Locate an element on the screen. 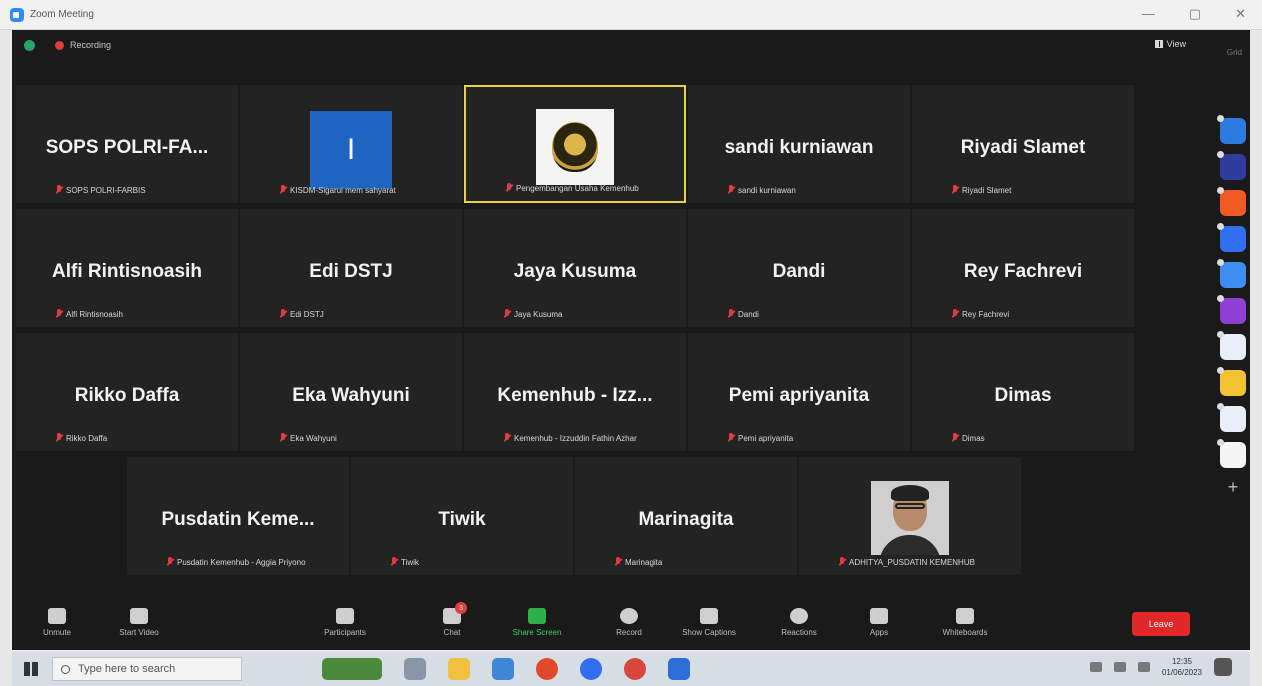 The height and width of the screenshot is (686, 1262). participant-tile: SOPS POLRI-FA... SOPS POLRI-FARBIS is located at coordinates (127, 144).